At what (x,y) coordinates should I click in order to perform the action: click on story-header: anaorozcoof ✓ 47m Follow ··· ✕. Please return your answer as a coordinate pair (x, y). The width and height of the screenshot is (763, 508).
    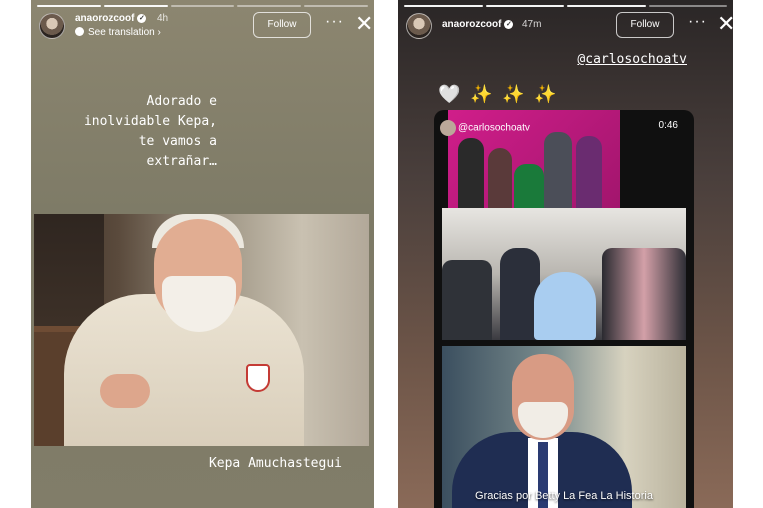
    Looking at the image, I should click on (569, 26).